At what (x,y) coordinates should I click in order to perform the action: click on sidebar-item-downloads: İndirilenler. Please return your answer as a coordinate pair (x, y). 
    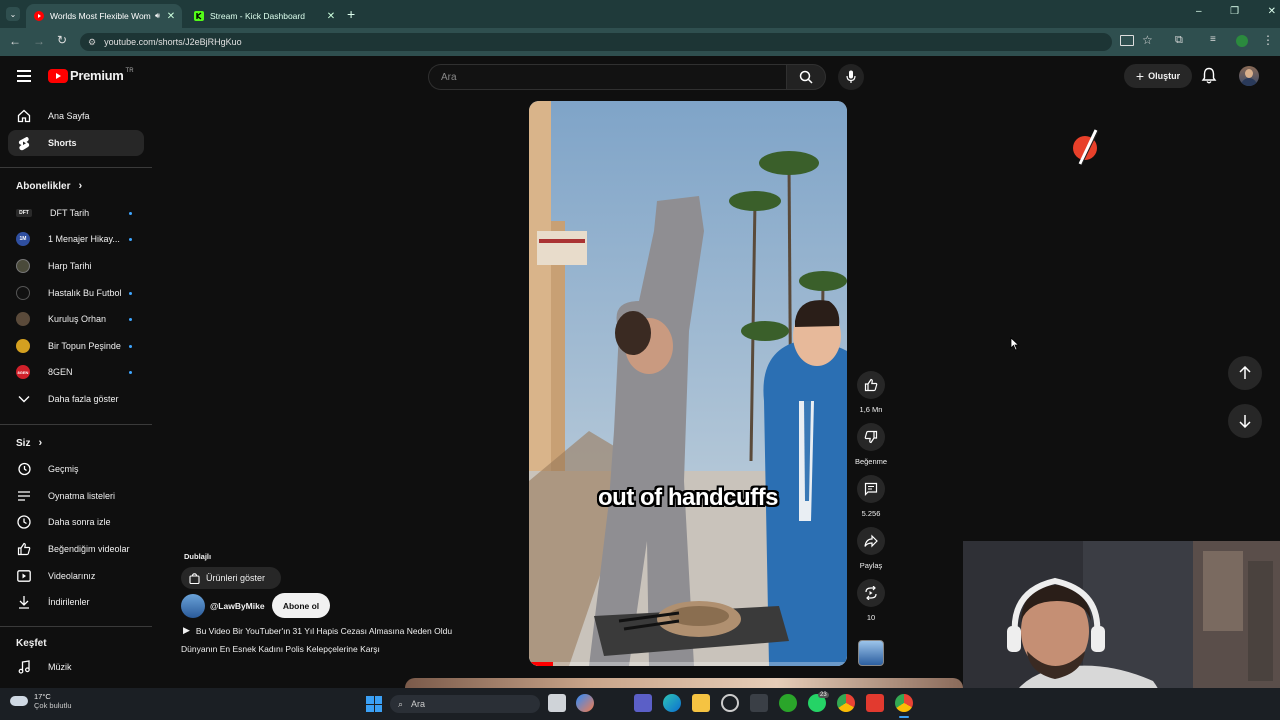
    Looking at the image, I should click on (76, 602).